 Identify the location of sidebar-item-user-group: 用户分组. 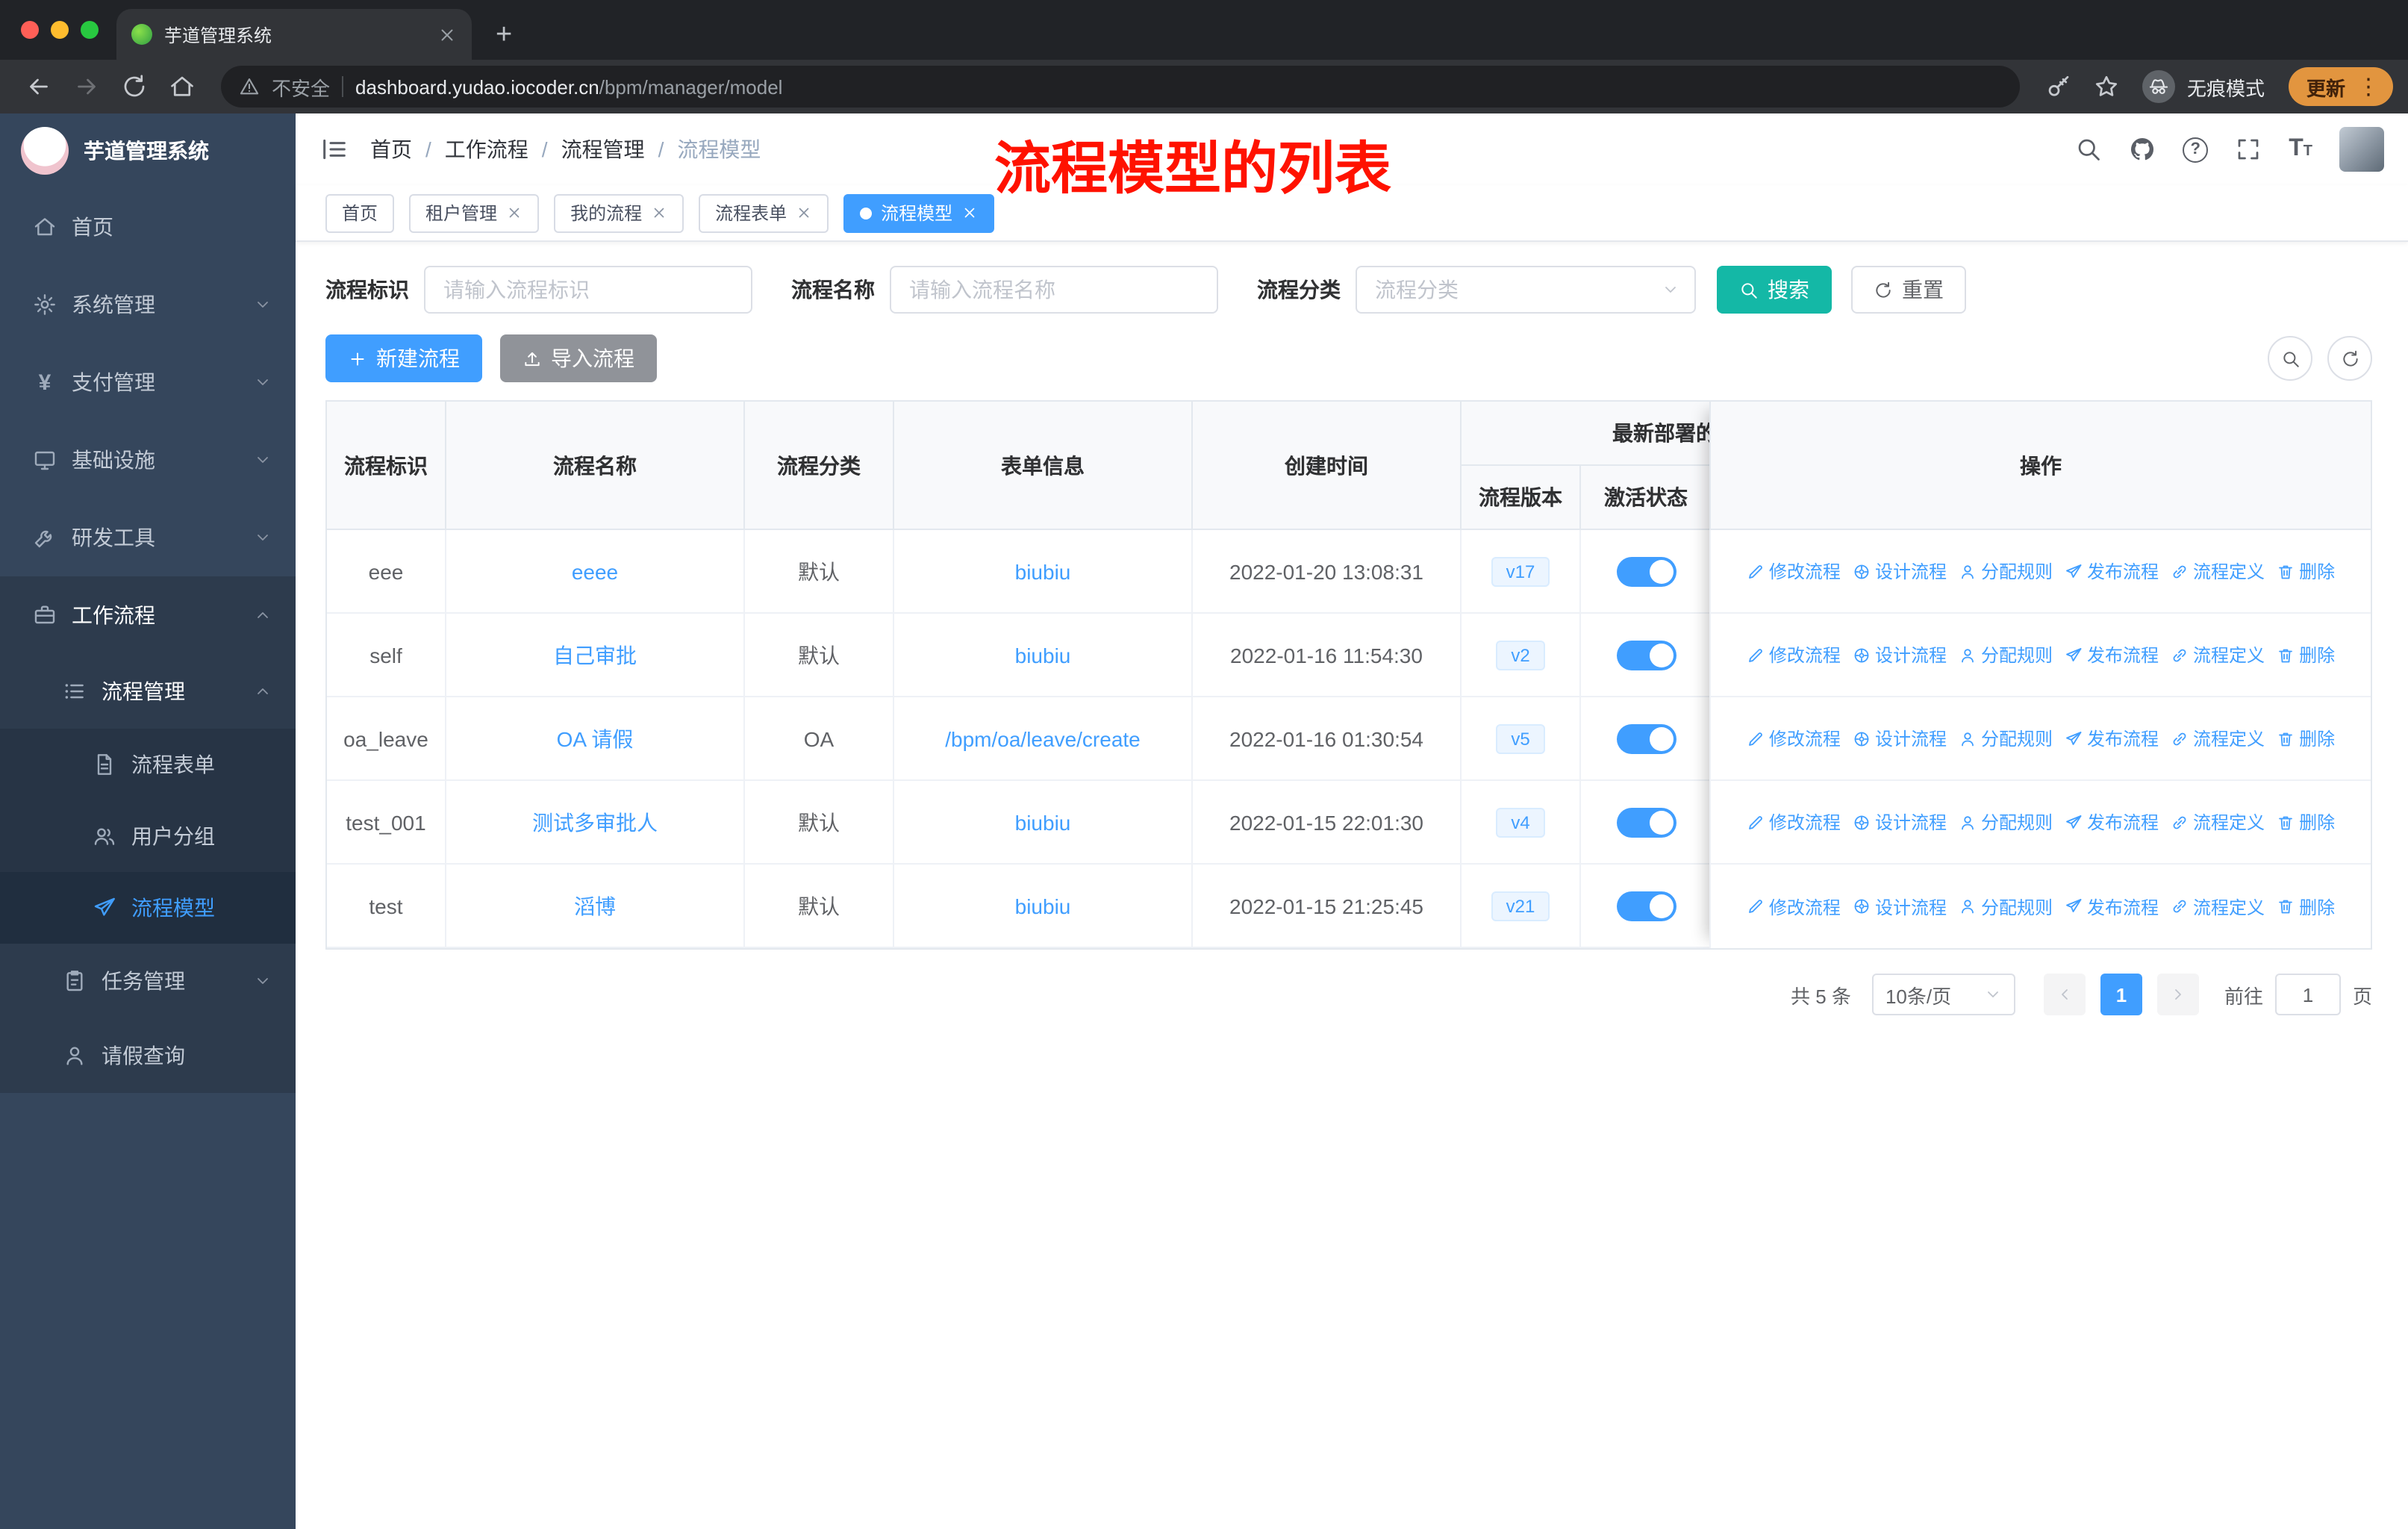
(148, 836).